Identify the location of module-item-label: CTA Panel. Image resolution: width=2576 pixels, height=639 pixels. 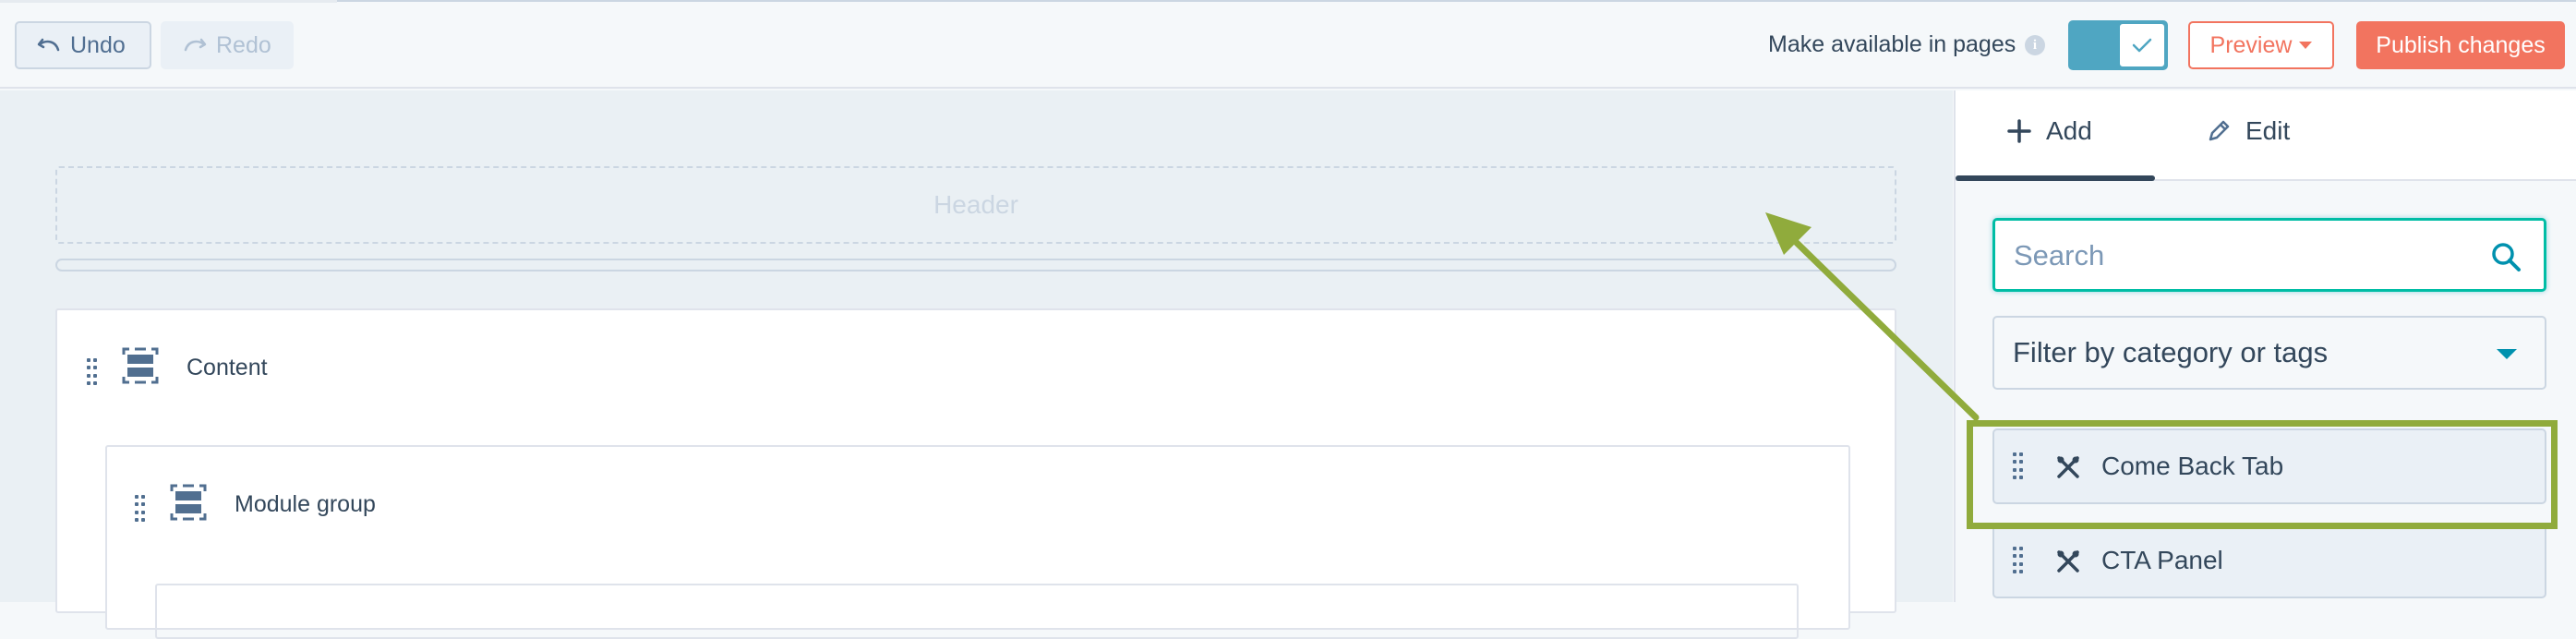
(2162, 560).